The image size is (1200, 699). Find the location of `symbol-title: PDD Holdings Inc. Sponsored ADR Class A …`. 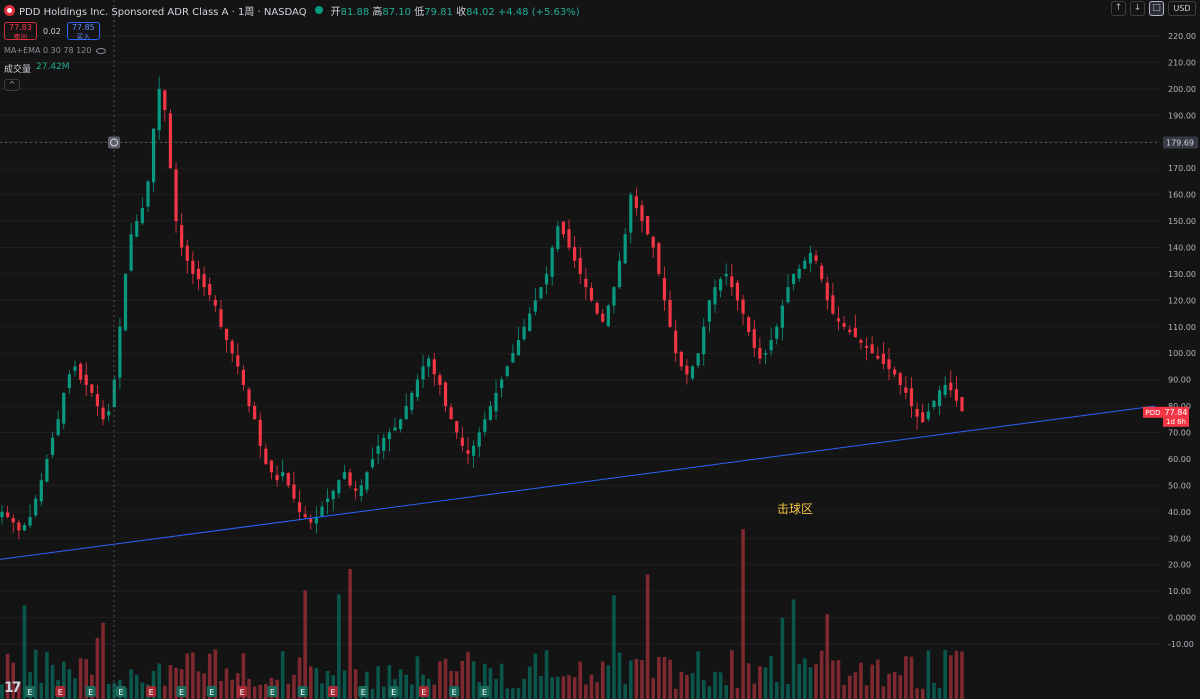

symbol-title: PDD Holdings Inc. Sponsored ADR Class A … is located at coordinates (163, 10).